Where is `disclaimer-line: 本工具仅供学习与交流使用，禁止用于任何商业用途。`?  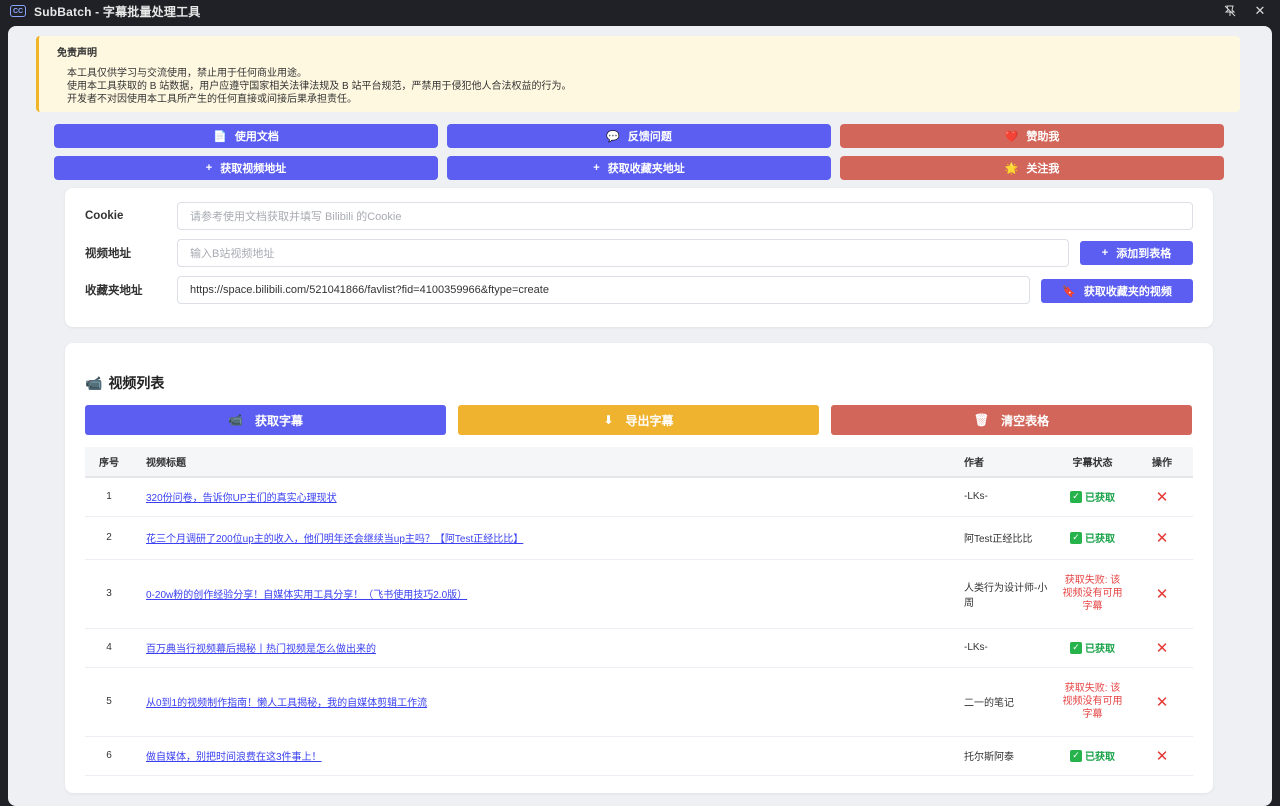 disclaimer-line: 本工具仅供学习与交流使用，禁止用于任何商业用途。 is located at coordinates (187, 73).